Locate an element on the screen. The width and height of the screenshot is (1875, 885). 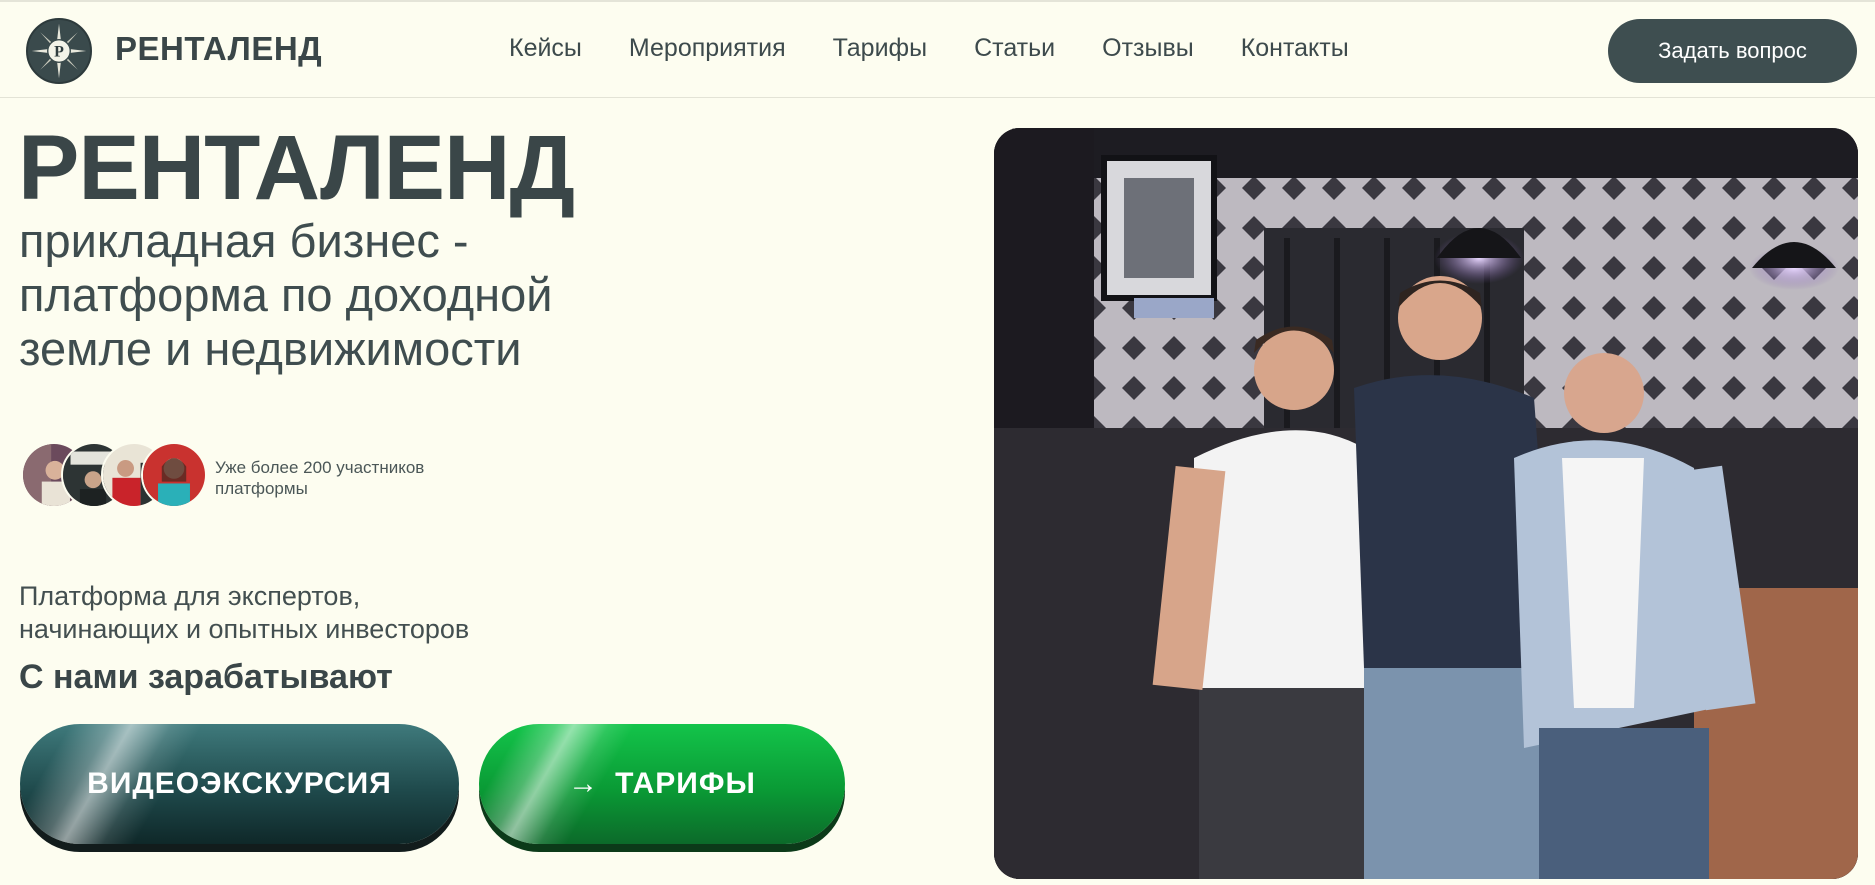
hero-subtitle-line: платформа по доходной is located at coordinates (286, 294).